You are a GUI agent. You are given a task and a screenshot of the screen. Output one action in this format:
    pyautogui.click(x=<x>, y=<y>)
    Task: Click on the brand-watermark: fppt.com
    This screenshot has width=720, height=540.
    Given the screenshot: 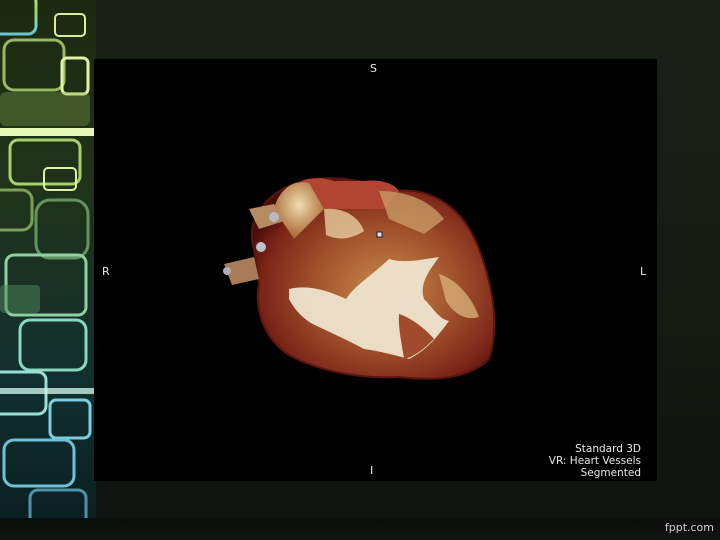 What is the action you would take?
    pyautogui.click(x=689, y=527)
    